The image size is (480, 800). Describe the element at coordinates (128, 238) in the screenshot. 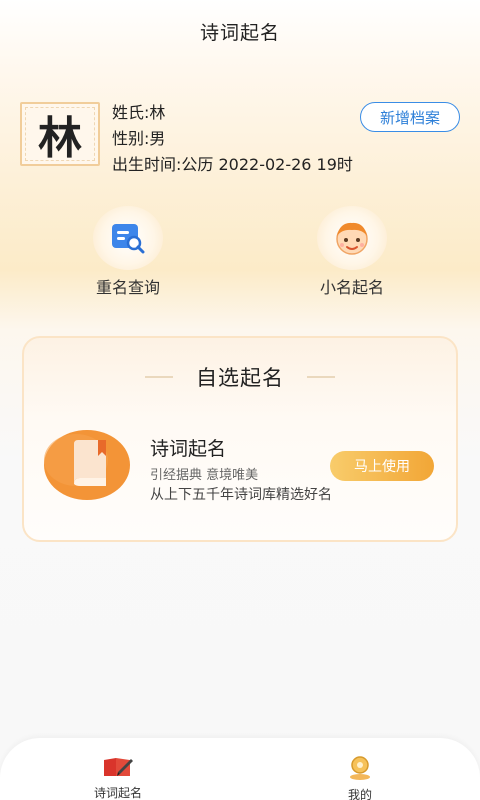

I see `search-doc-icon` at that location.